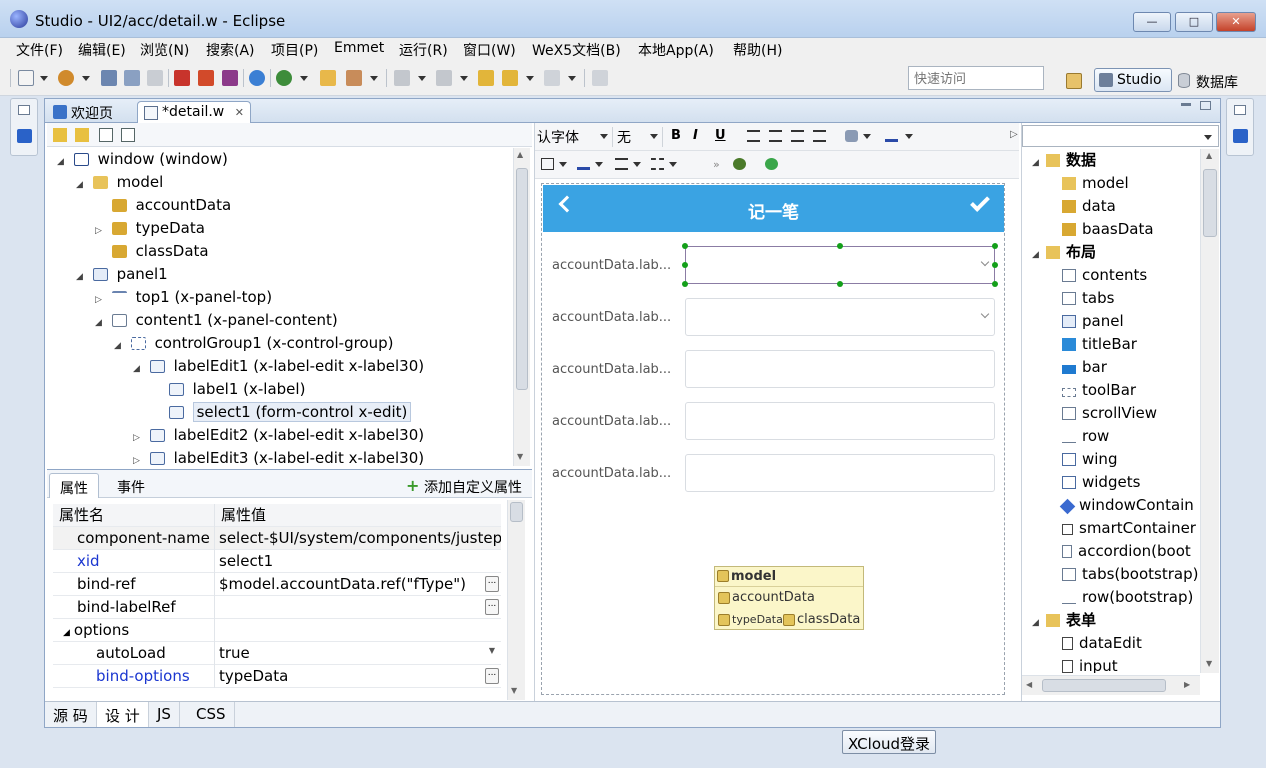  I want to click on palette-item: panel, so click(1093, 321).